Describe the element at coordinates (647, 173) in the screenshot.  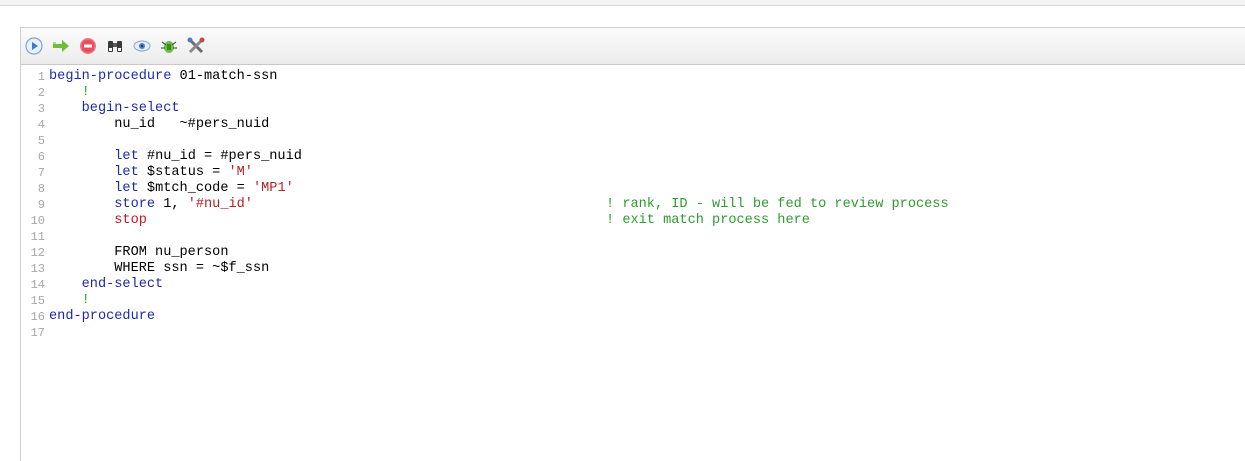
I see `code-text: let $status = 'M'` at that location.